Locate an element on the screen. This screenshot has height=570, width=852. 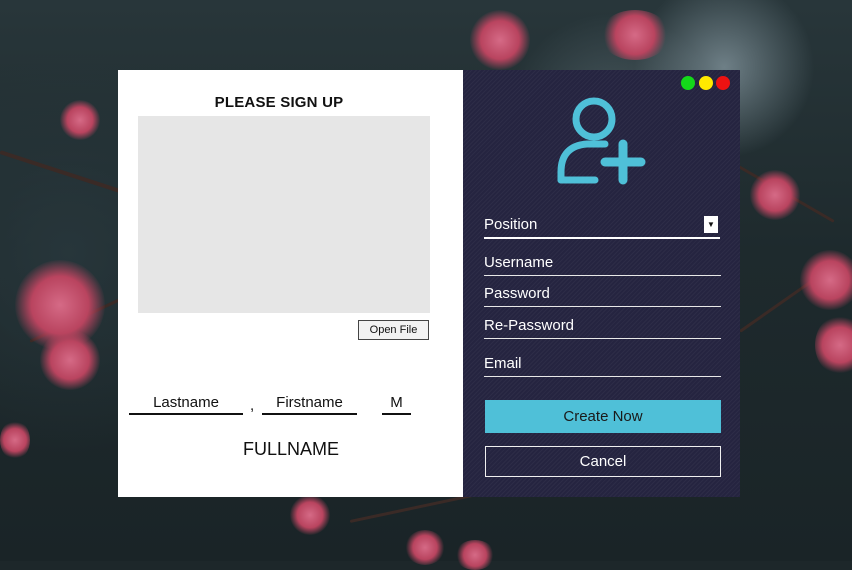
minimize-dot-button is located at coordinates (706, 83).